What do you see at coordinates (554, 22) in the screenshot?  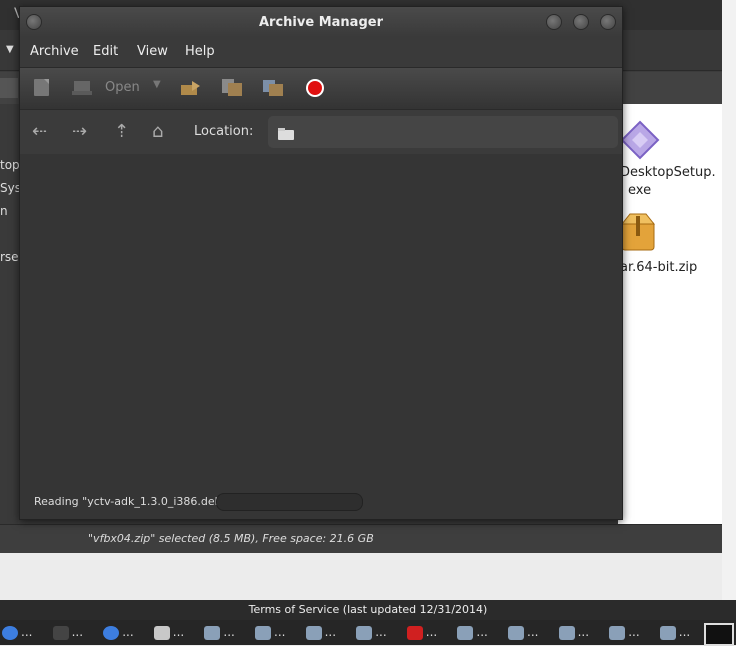 I see `minimize-button` at bounding box center [554, 22].